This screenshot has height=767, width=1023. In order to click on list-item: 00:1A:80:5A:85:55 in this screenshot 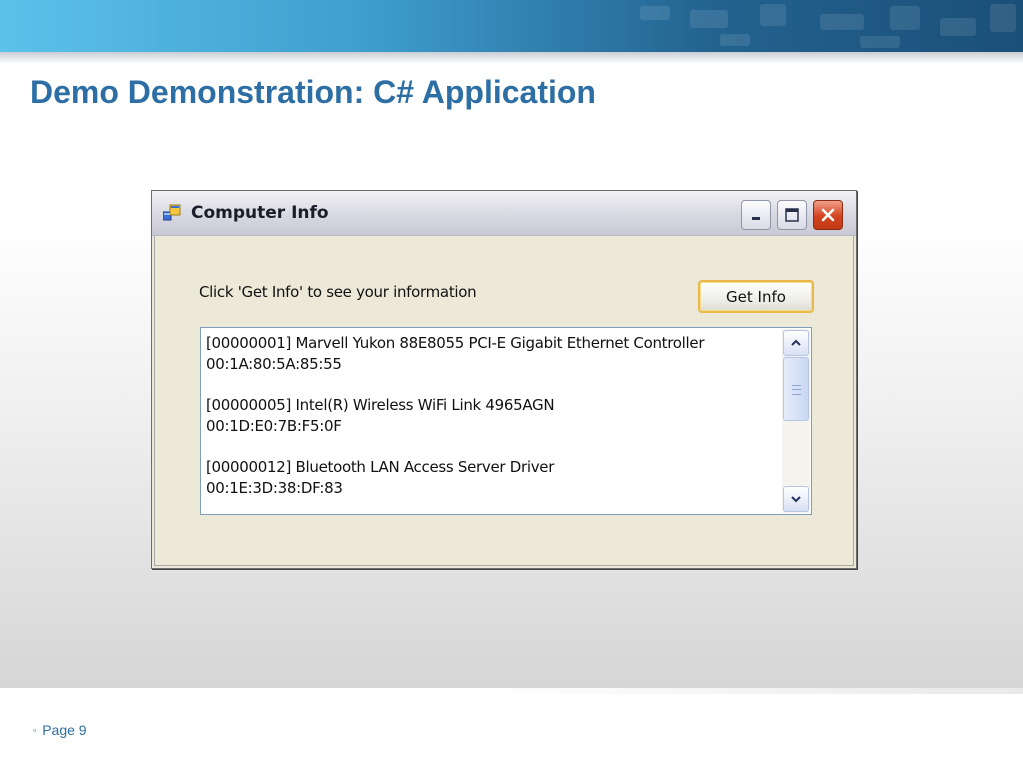, I will do `click(492, 364)`.